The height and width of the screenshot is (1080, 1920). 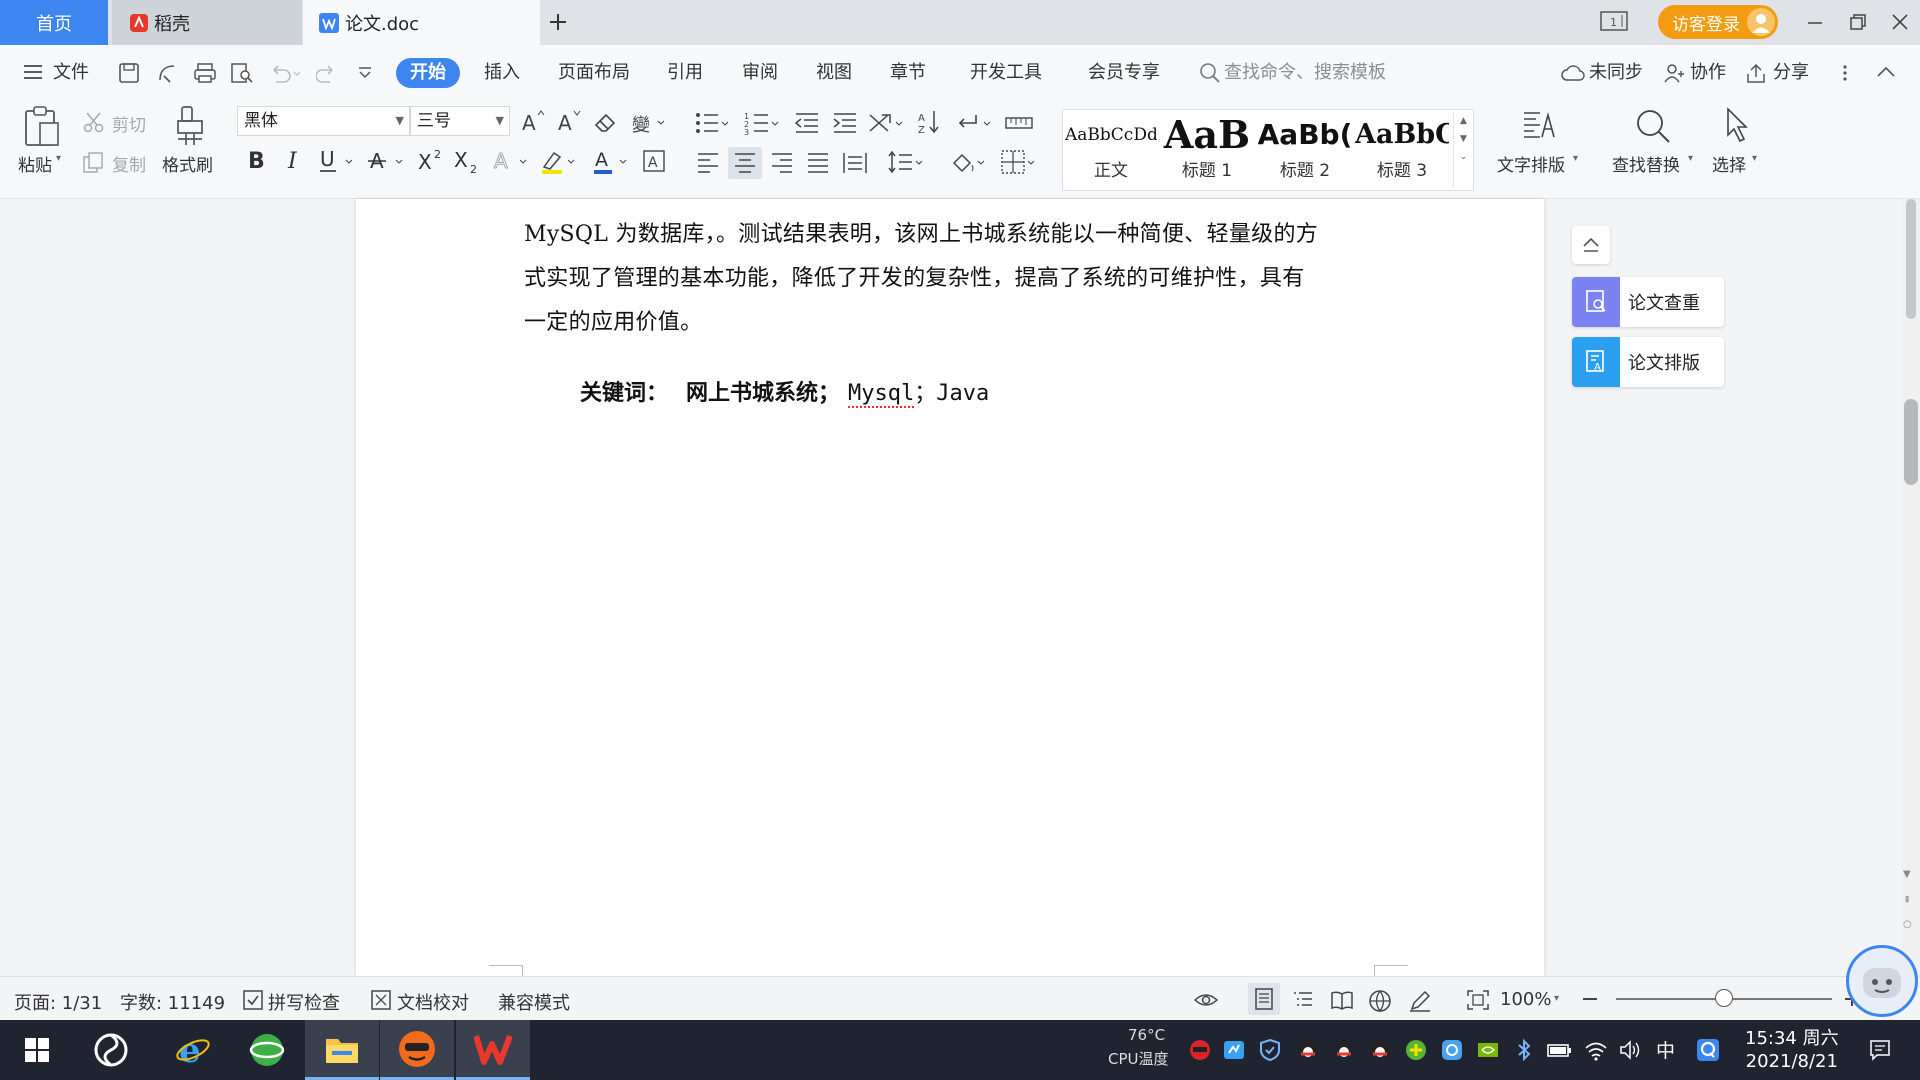 What do you see at coordinates (1556, 998) in the screenshot?
I see `zoom-dropdown-icon: ▾` at bounding box center [1556, 998].